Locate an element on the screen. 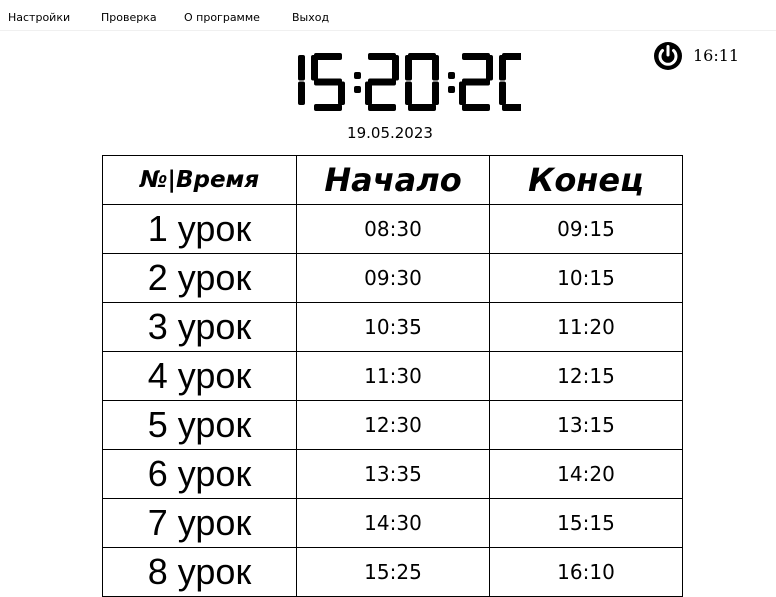  lesson-name: 1 урок is located at coordinates (199, 229).